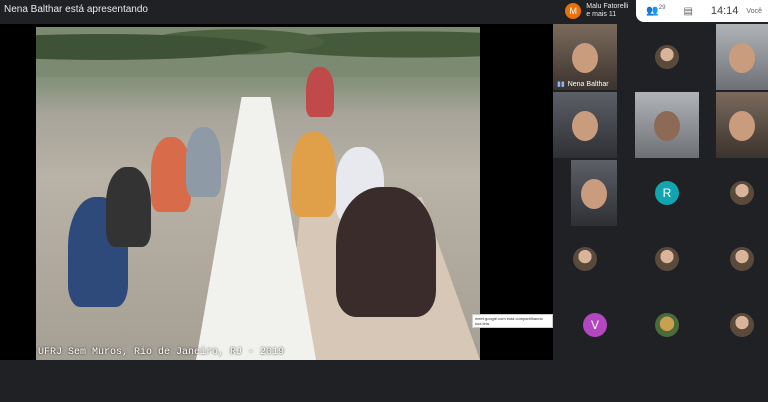 This screenshot has width=768, height=402. I want to click on self-label: Você, so click(754, 11).